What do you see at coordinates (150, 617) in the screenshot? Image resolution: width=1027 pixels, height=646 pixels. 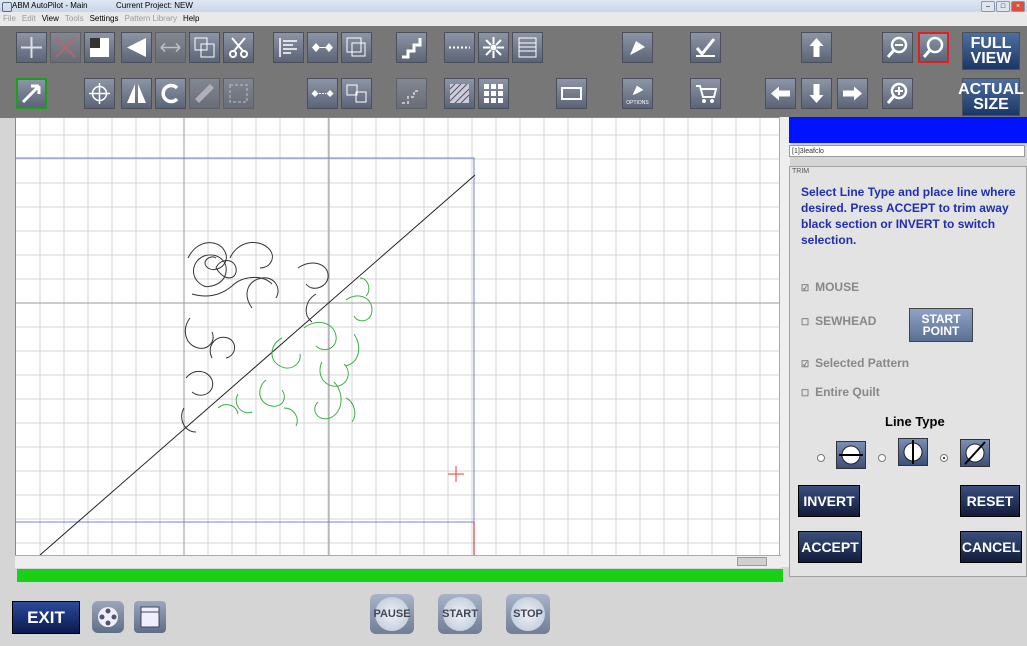 I see `panel-toggle-button` at bounding box center [150, 617].